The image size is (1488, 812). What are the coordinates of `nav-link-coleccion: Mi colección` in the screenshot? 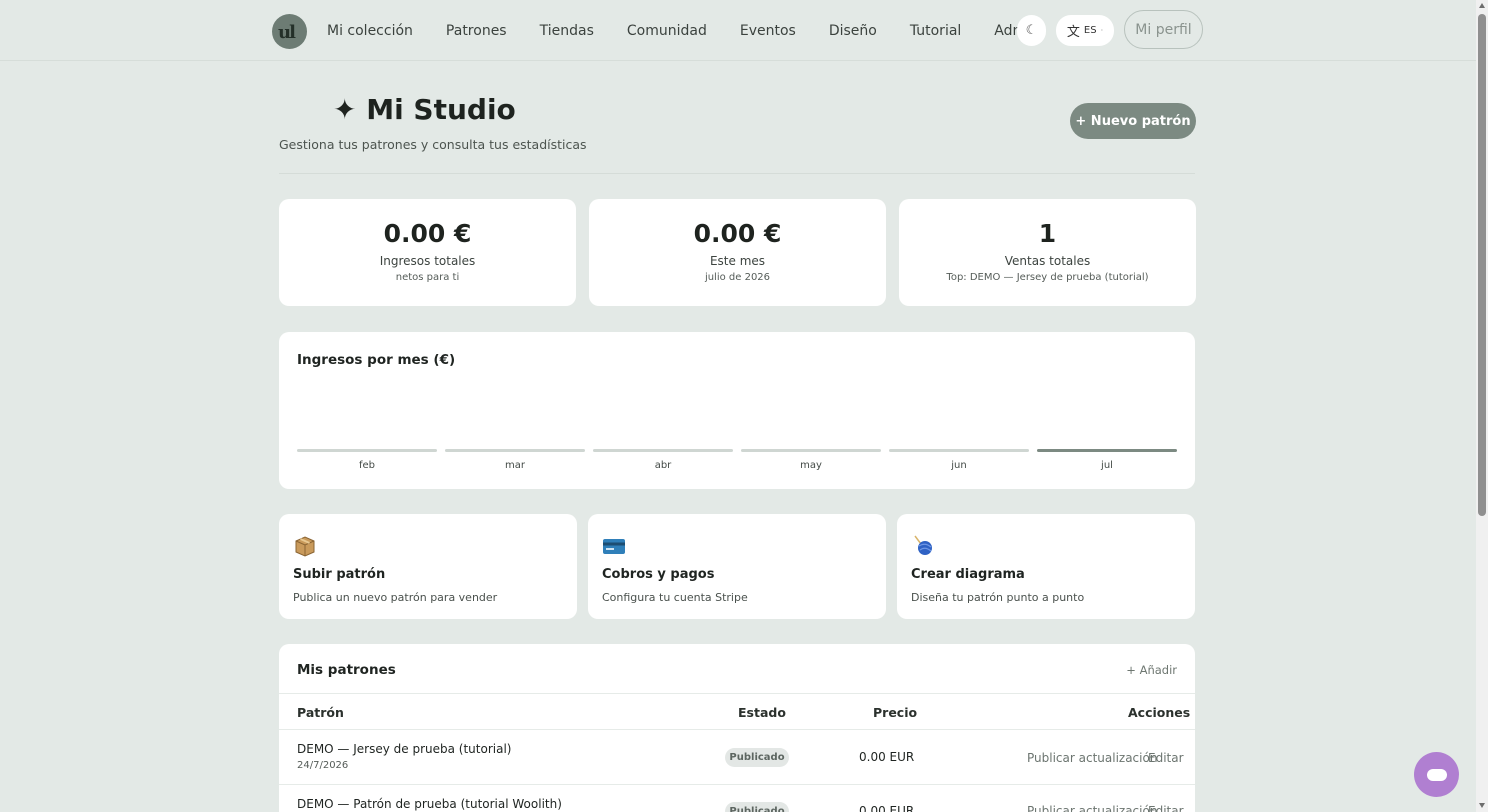 It's located at (370, 31).